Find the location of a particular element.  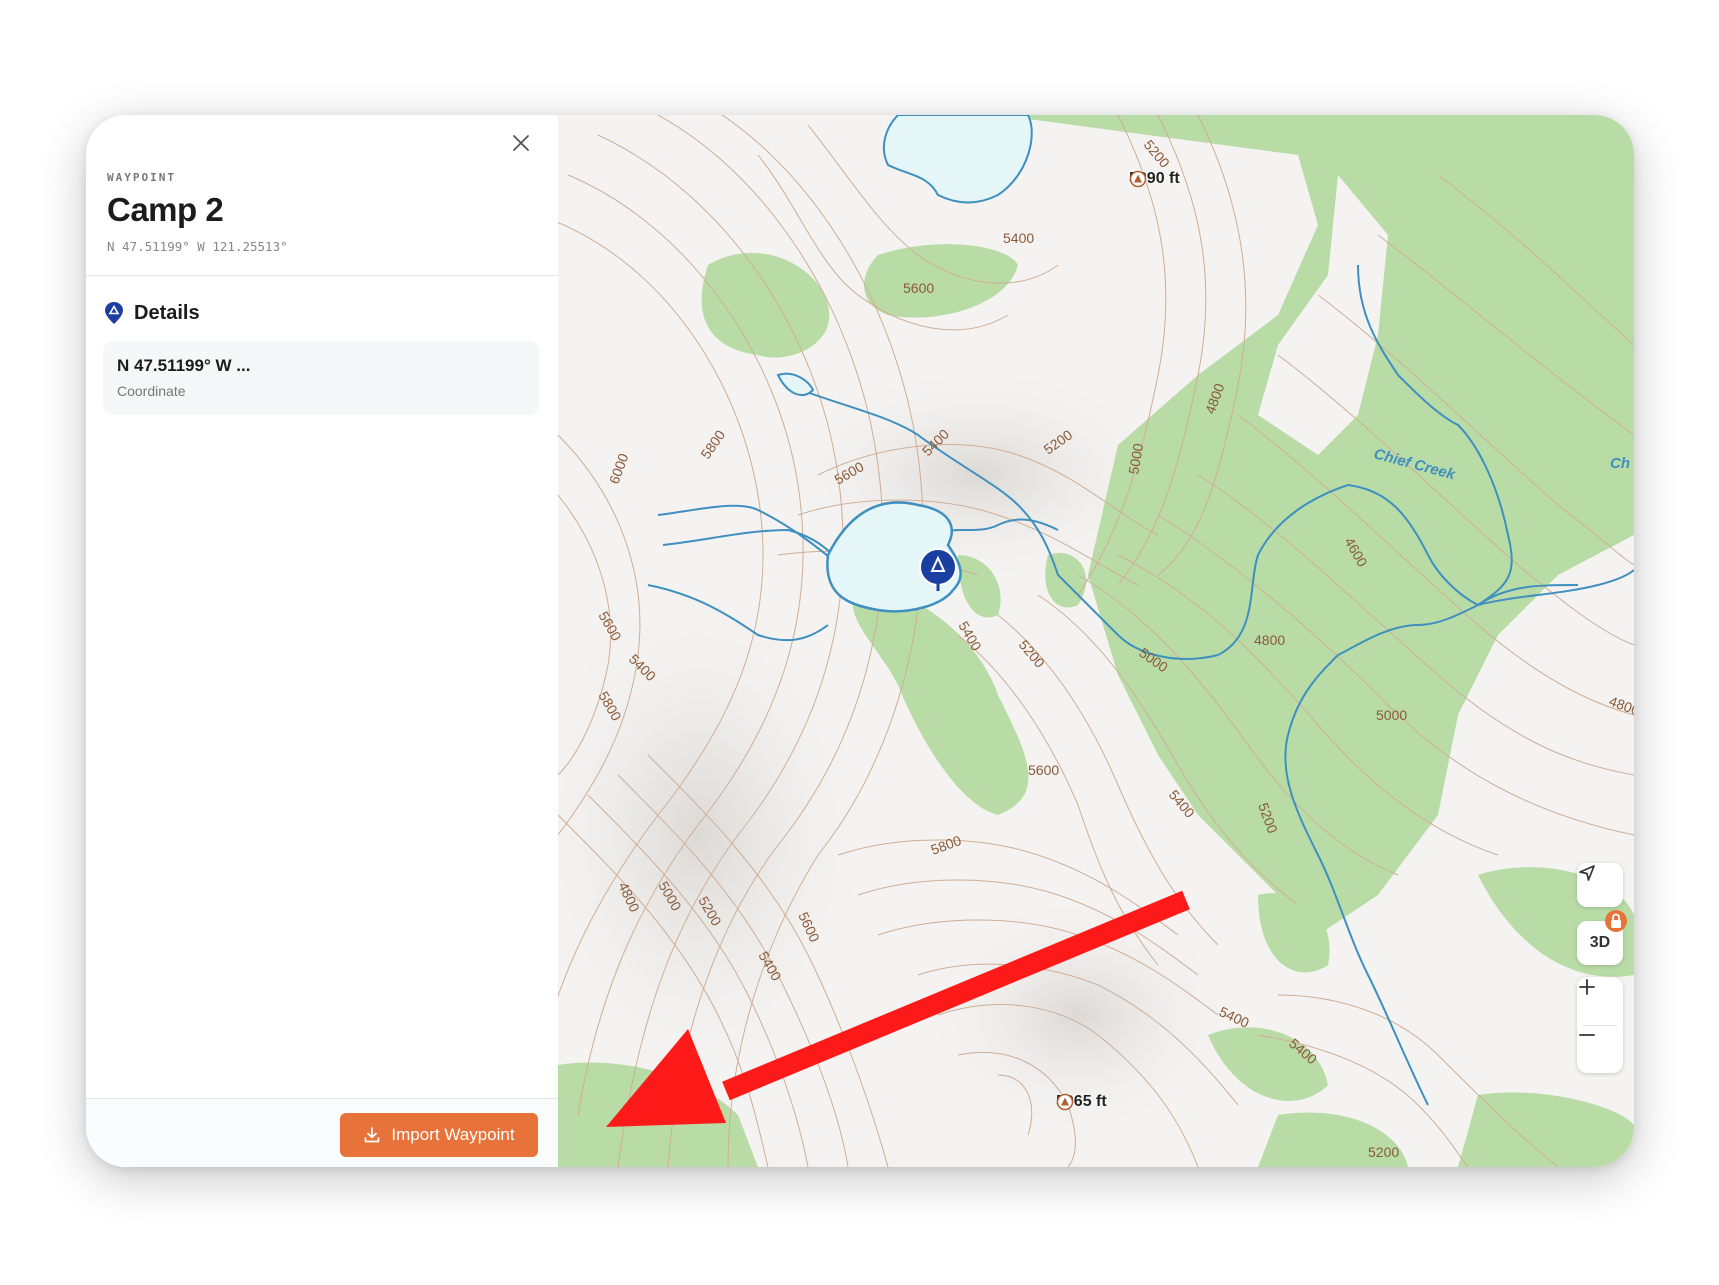

coordinate-detail-card: N 47.51199° W ... Coordinate is located at coordinates (321, 378).